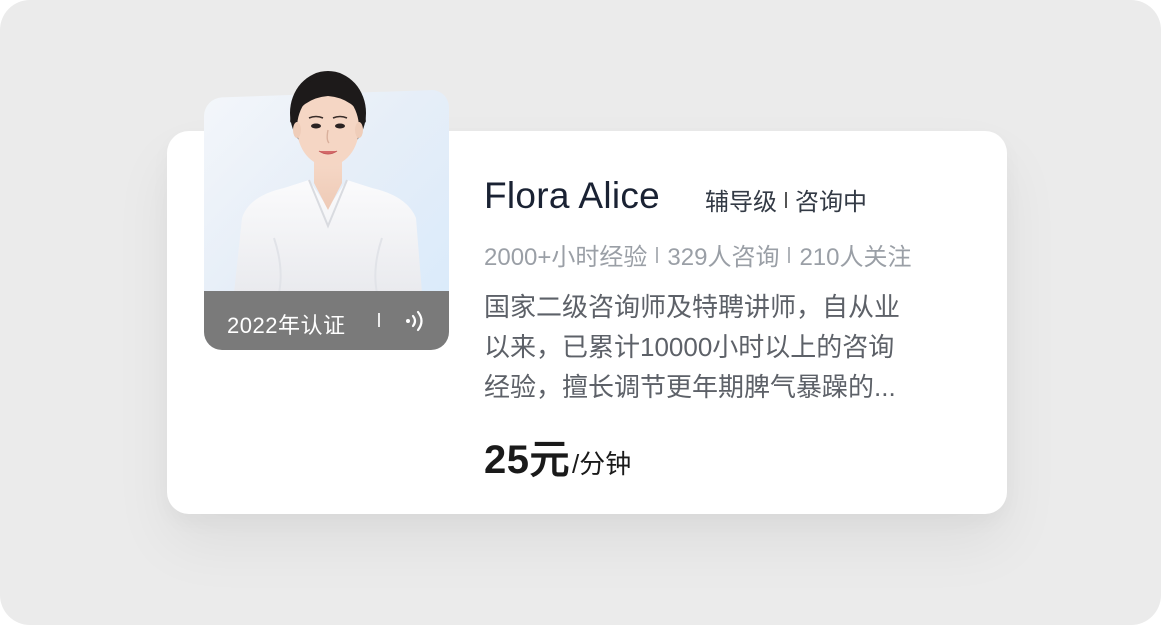  What do you see at coordinates (286, 325) in the screenshot?
I see `certification-label: 2022年认证` at bounding box center [286, 325].